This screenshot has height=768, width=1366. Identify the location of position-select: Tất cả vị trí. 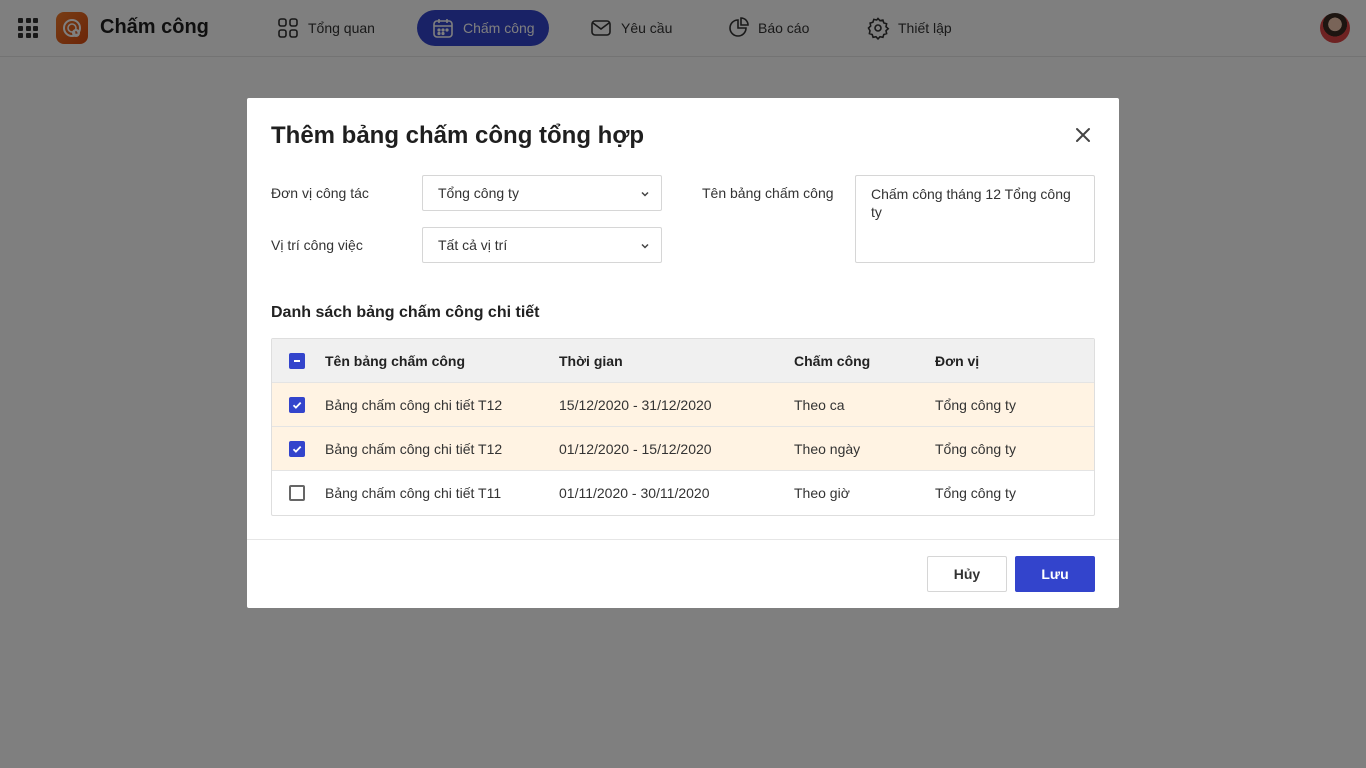
(542, 245).